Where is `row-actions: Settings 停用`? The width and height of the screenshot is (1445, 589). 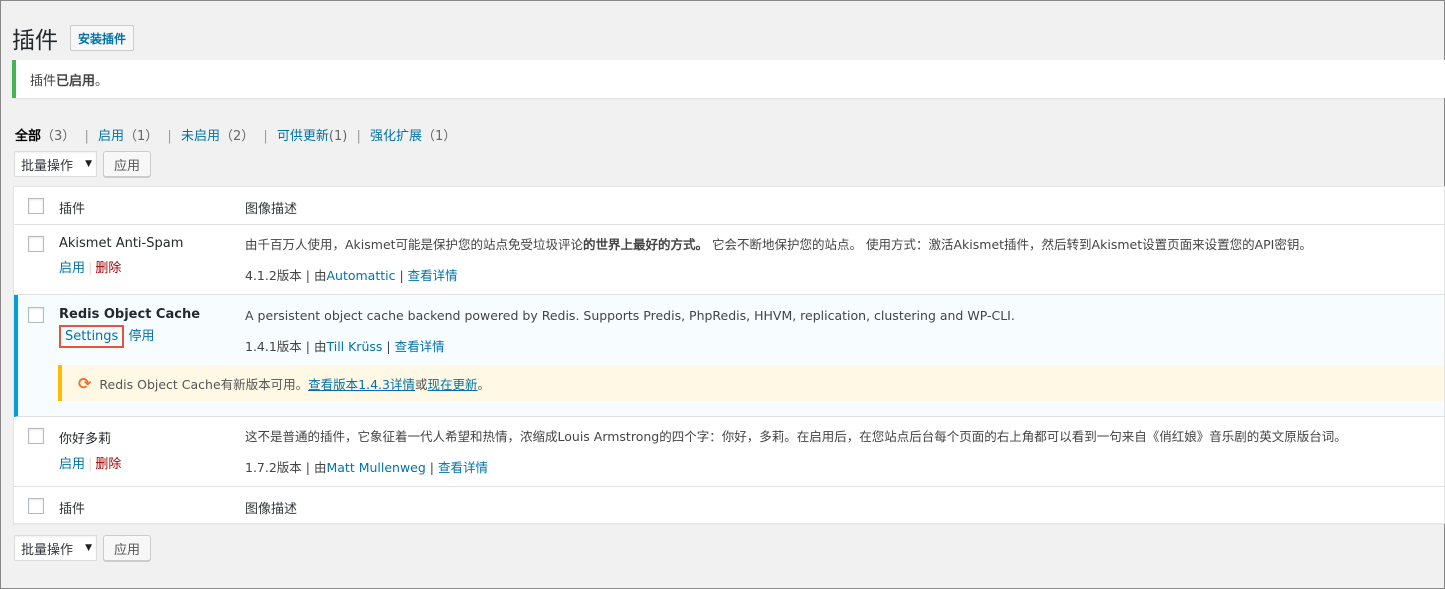 row-actions: Settings 停用 is located at coordinates (129, 336).